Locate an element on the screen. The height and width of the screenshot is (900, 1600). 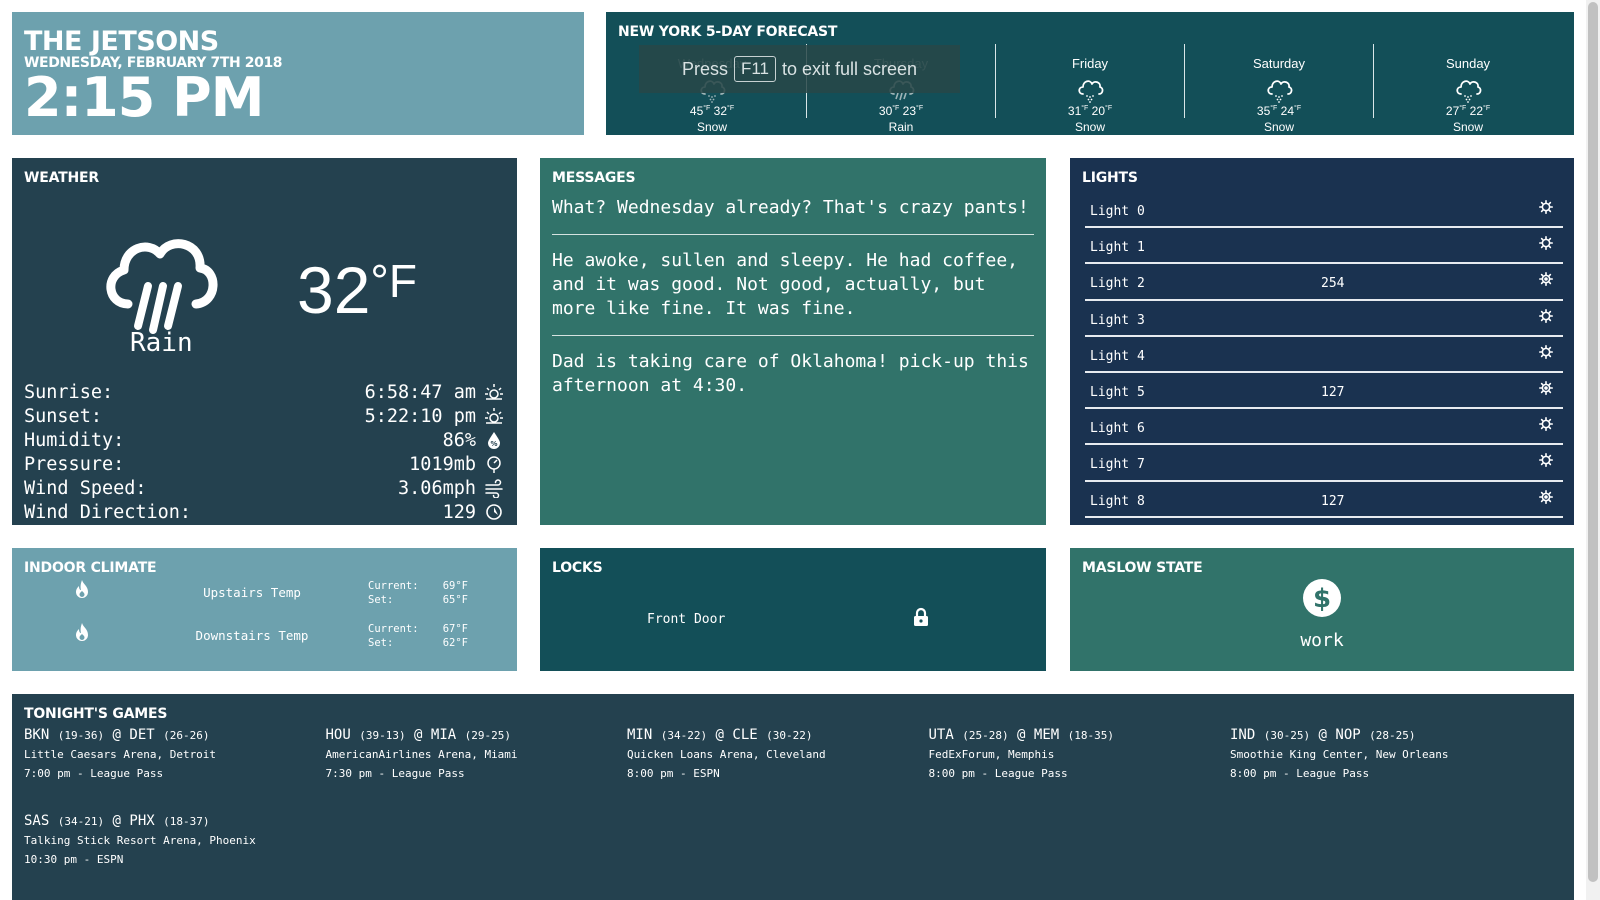
weather-temperature: 32°F is located at coordinates (357, 290).